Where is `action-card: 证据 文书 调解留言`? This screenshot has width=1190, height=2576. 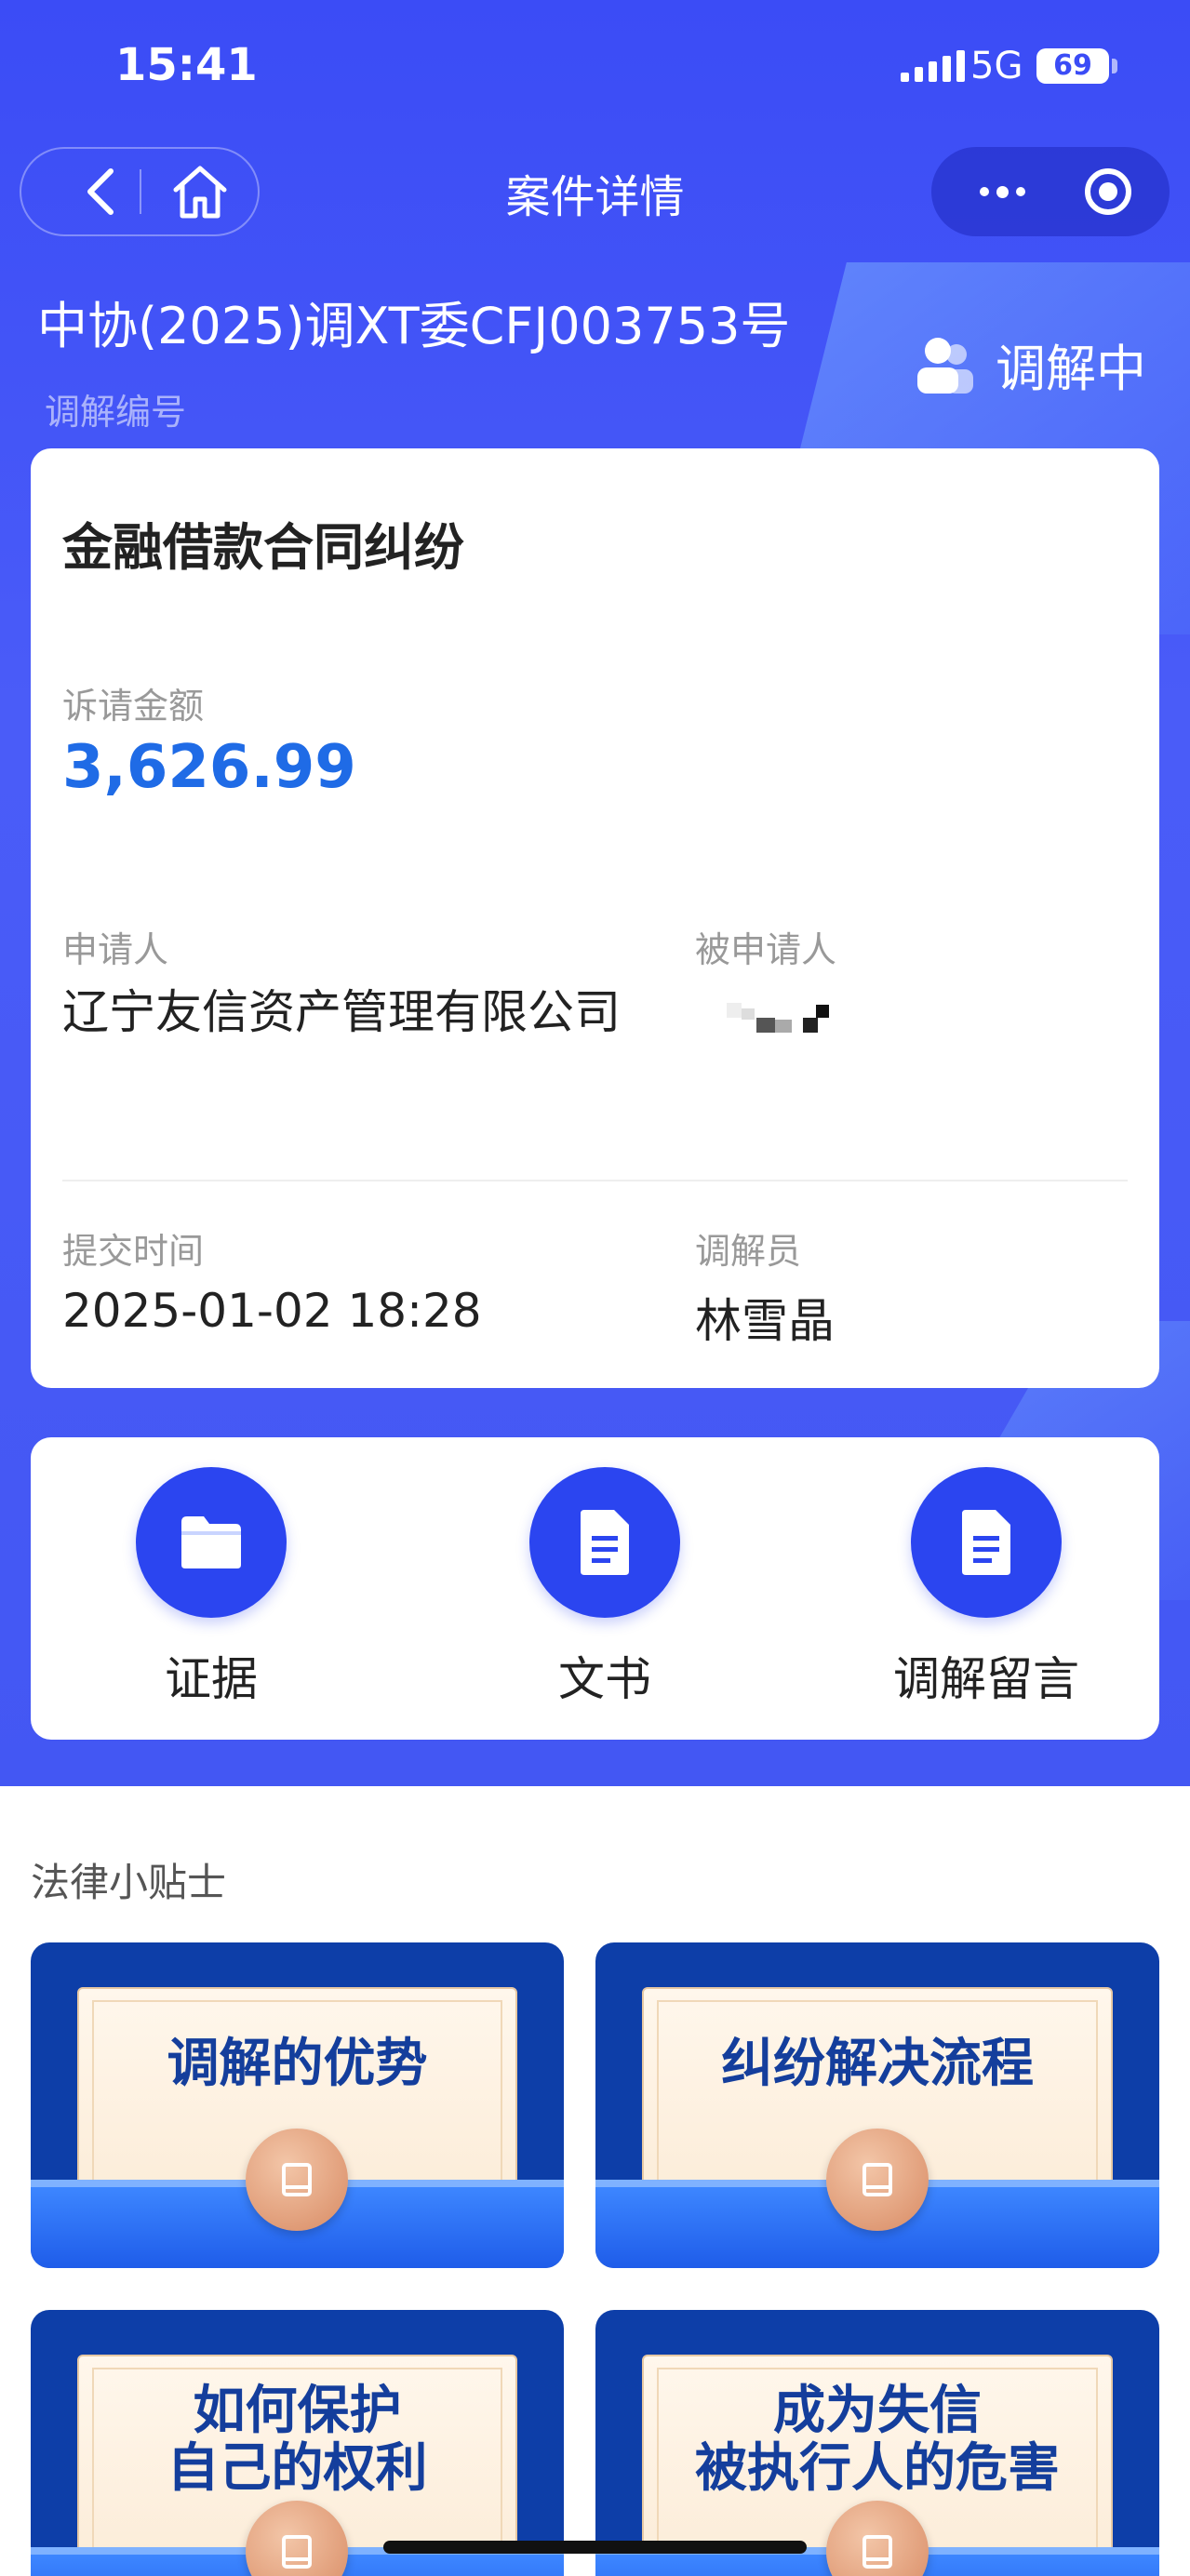
action-card: 证据 文书 调解留言 is located at coordinates (595, 1588).